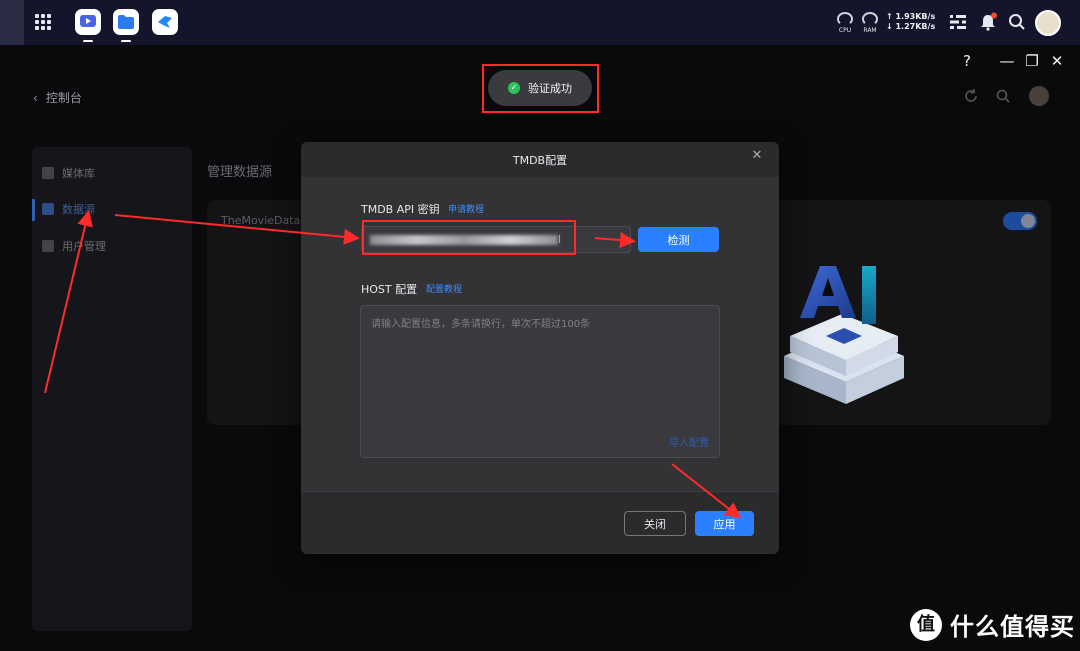 The image size is (1080, 651). I want to click on breadcrumb: ‹ 控制台, so click(57, 97).